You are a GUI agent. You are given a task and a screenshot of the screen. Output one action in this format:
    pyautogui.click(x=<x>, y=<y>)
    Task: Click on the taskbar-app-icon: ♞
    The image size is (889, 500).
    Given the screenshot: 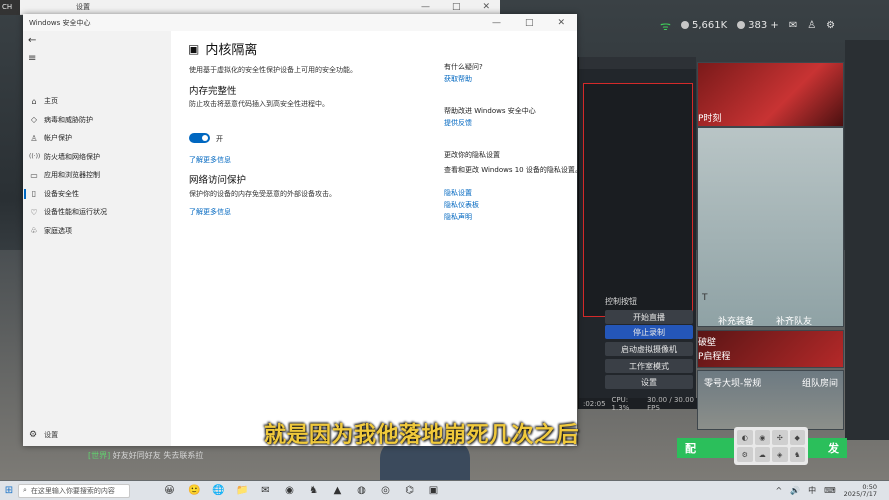 What is the action you would take?
    pyautogui.click(x=313, y=490)
    